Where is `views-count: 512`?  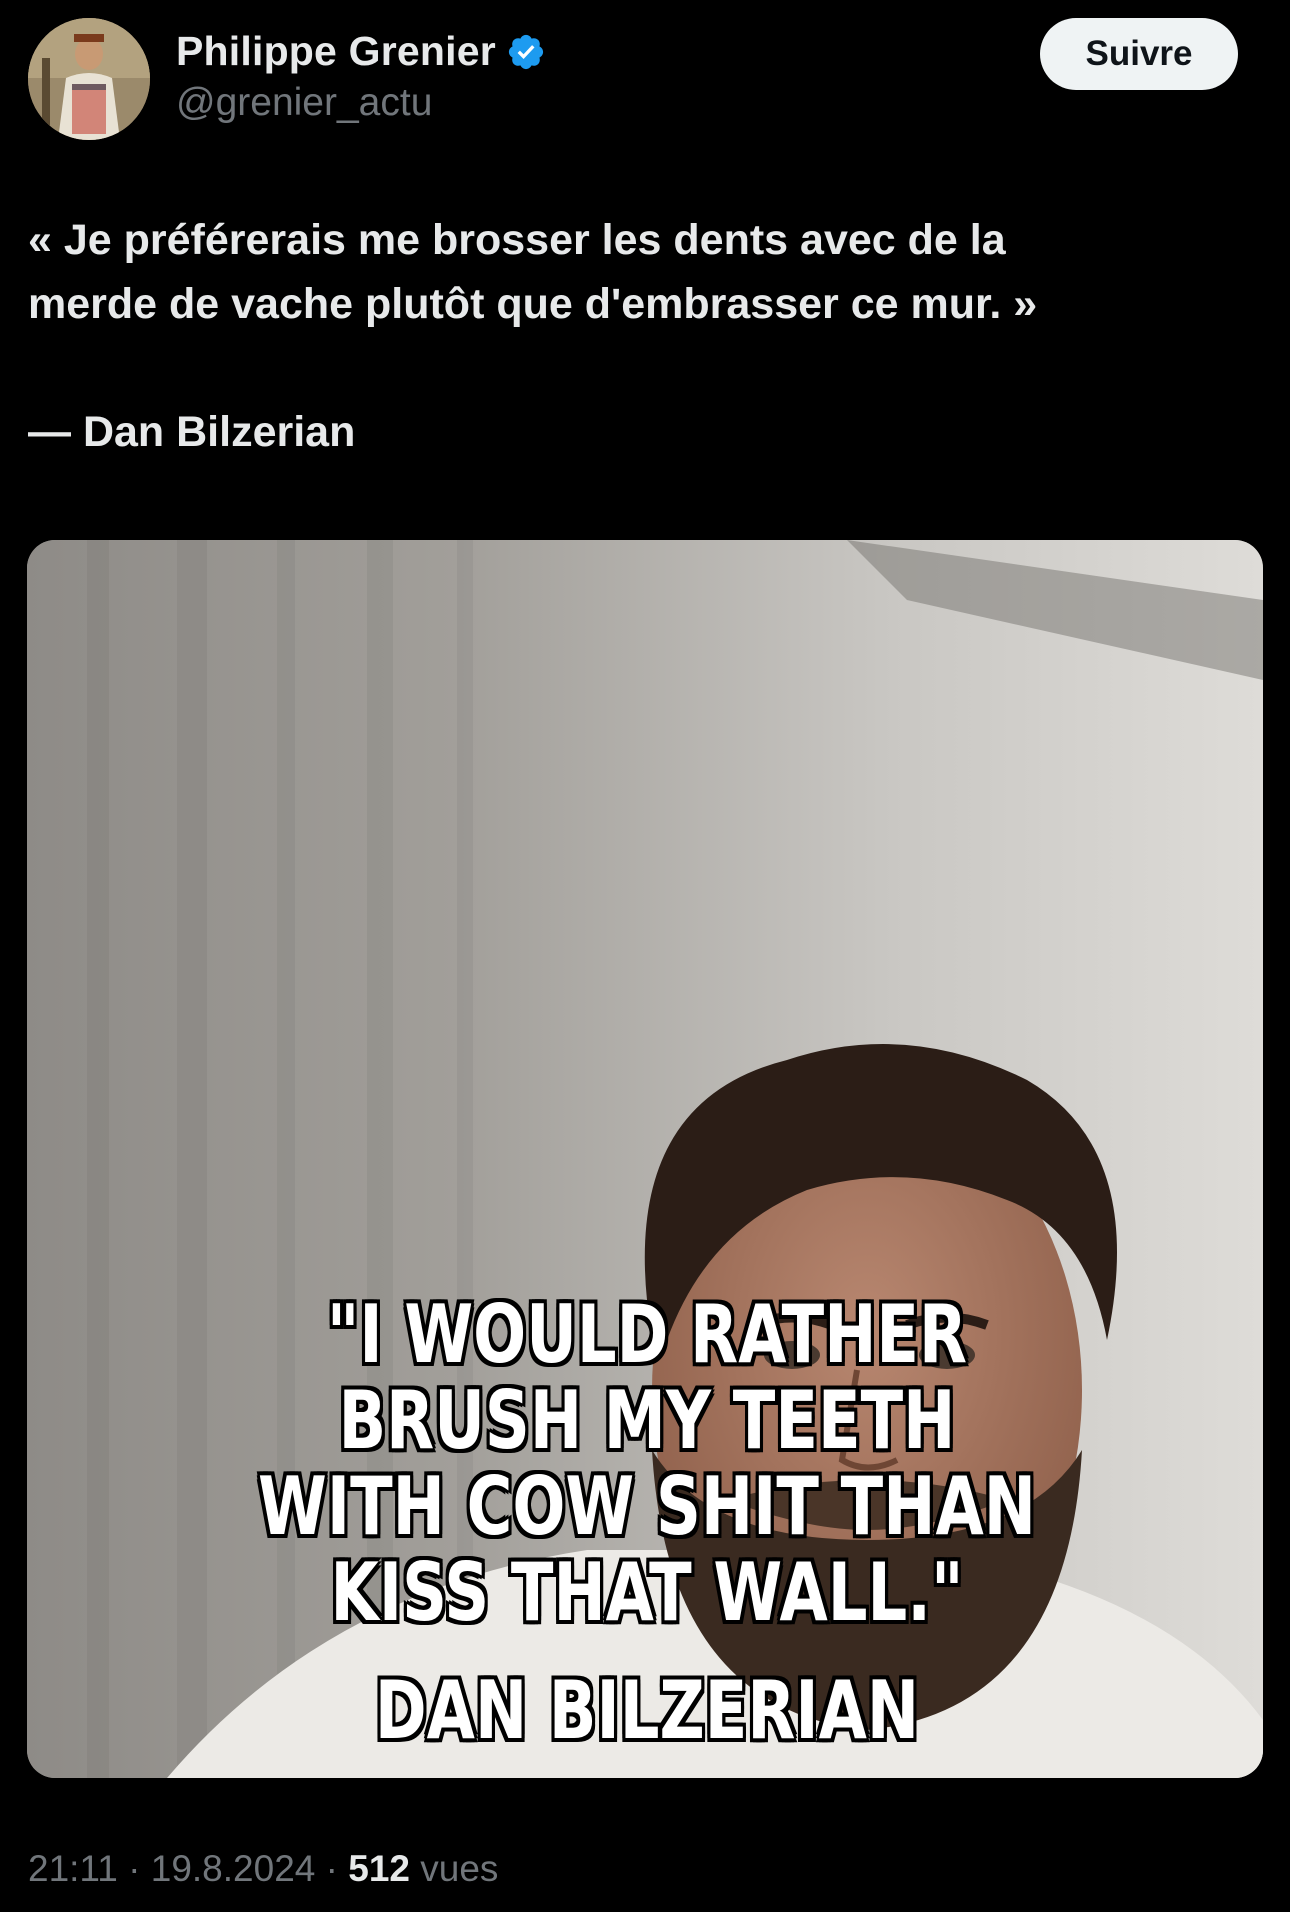 views-count: 512 is located at coordinates (379, 1868).